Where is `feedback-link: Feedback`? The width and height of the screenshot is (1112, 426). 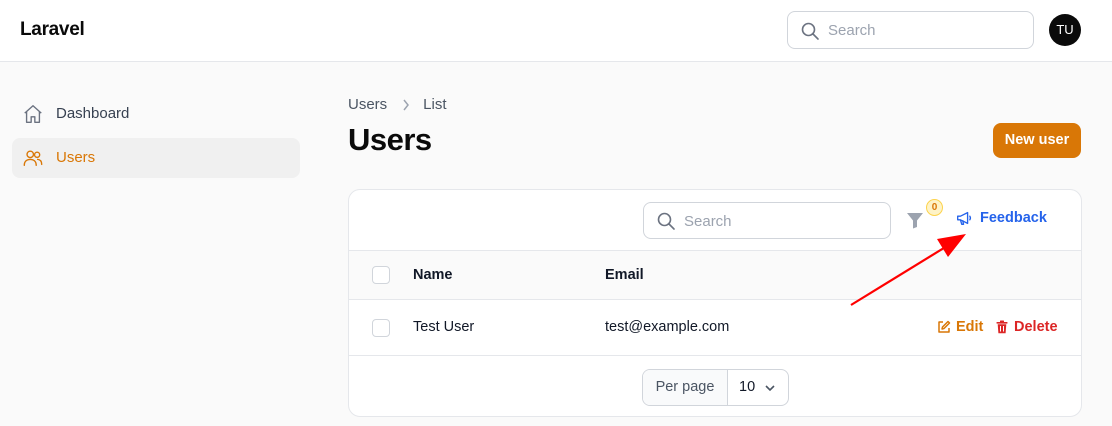
feedback-link: Feedback is located at coordinates (1001, 218).